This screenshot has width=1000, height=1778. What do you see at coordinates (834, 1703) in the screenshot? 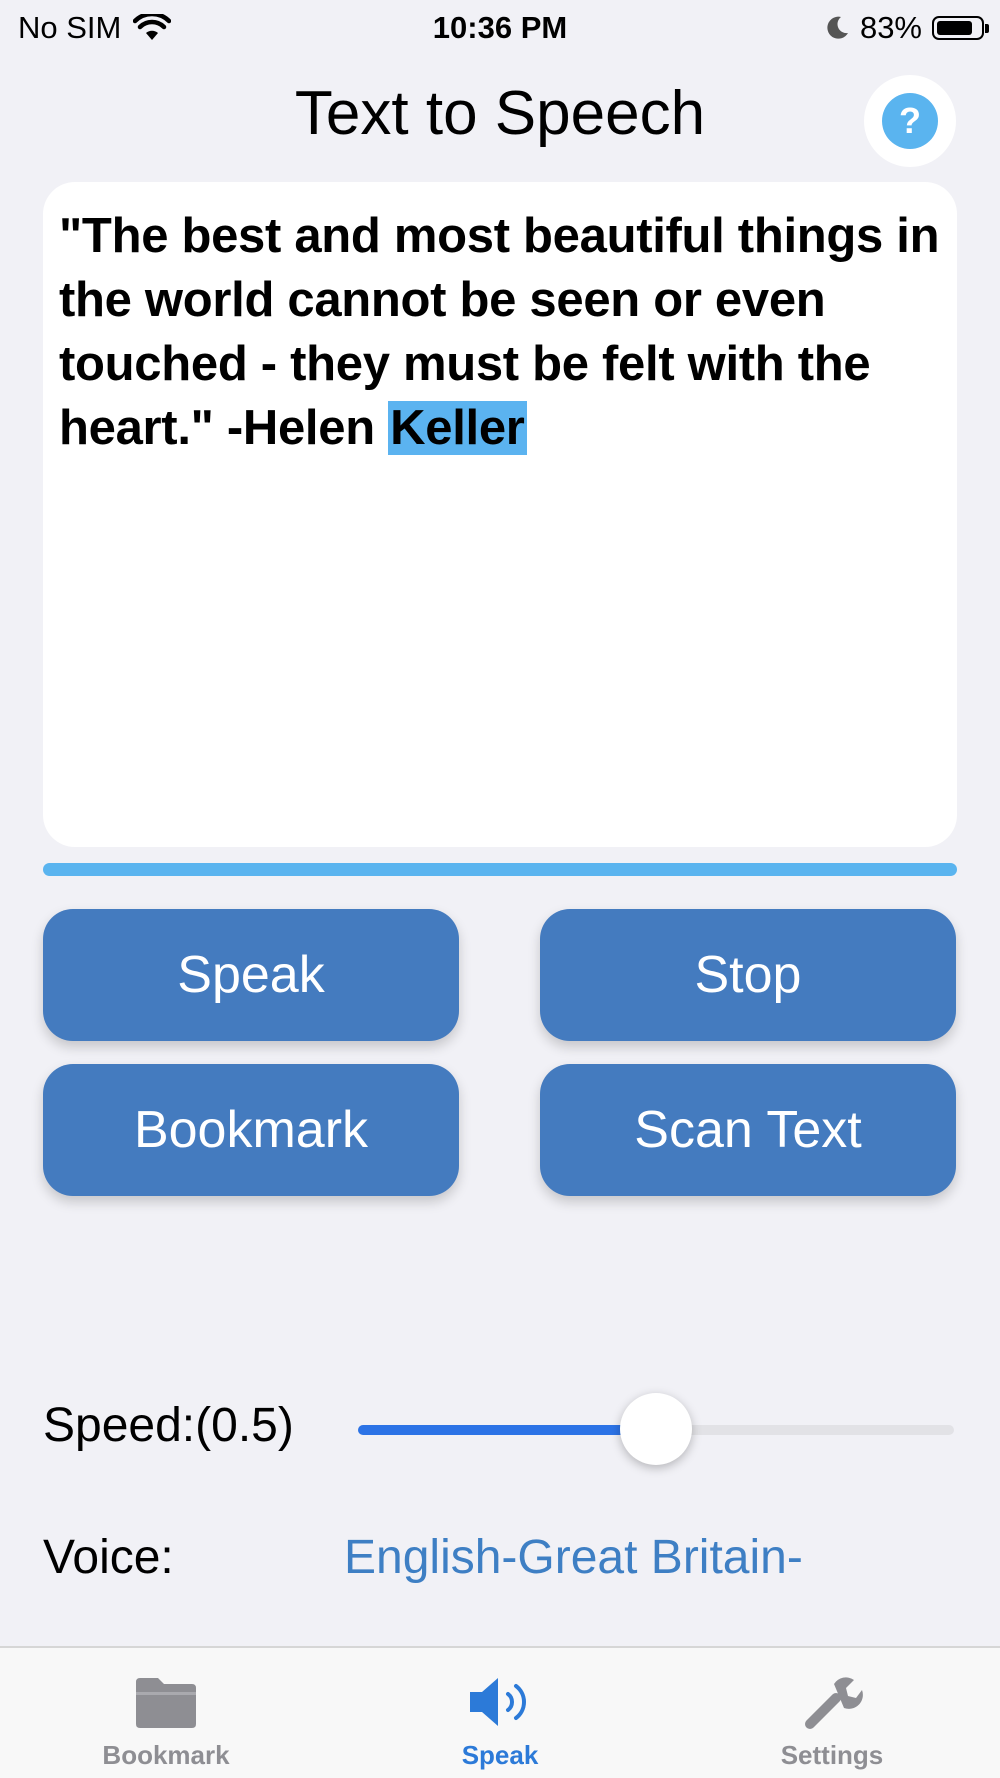
I see `wrench-icon` at bounding box center [834, 1703].